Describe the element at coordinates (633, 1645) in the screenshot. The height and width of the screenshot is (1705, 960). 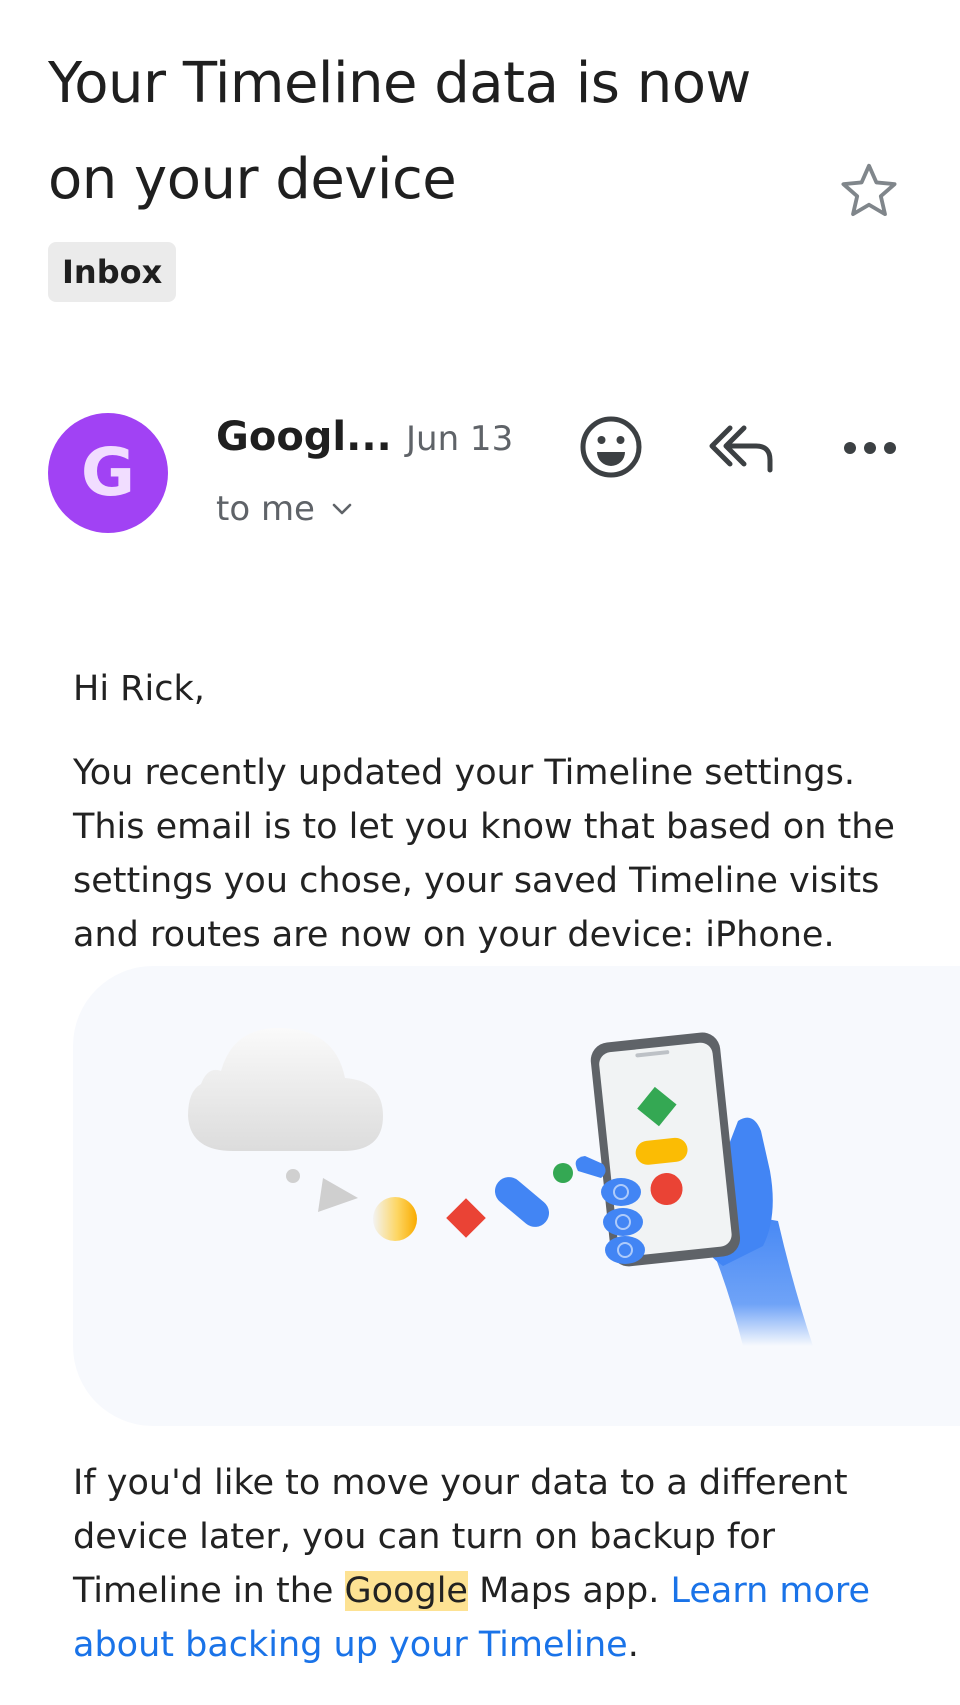
I see `sentence-end: .` at that location.